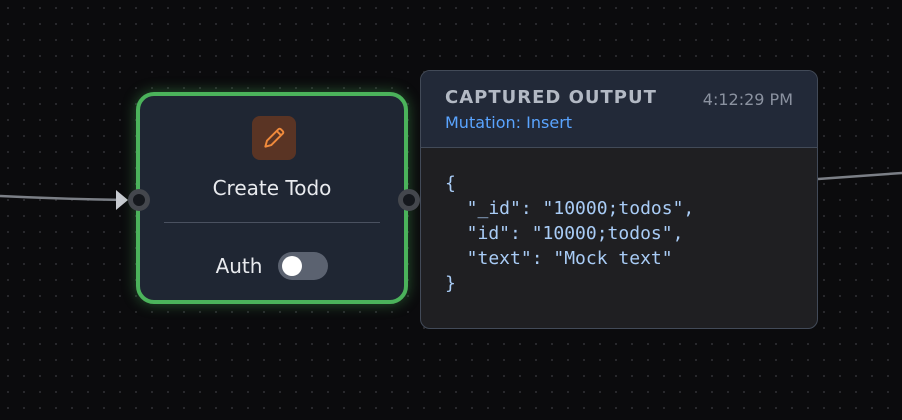  What do you see at coordinates (63, 198) in the screenshot?
I see `incoming-edge` at bounding box center [63, 198].